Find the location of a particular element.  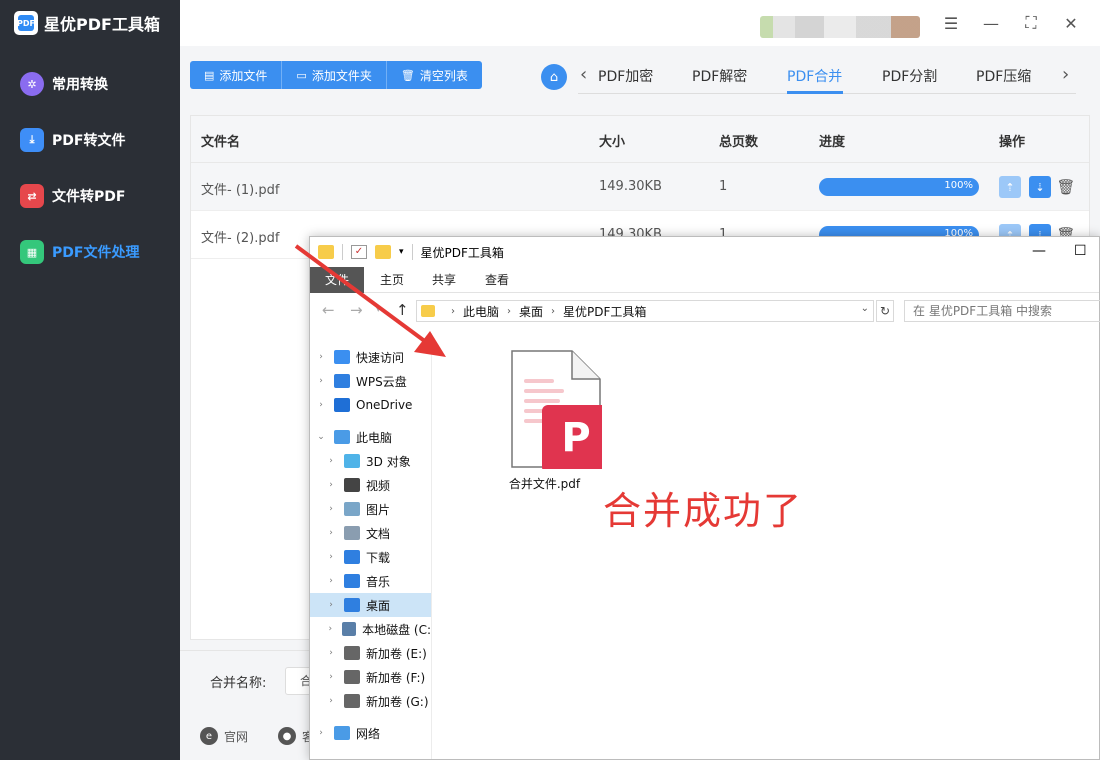

nav-item: › 新加卷 (F:) is located at coordinates (370, 677).